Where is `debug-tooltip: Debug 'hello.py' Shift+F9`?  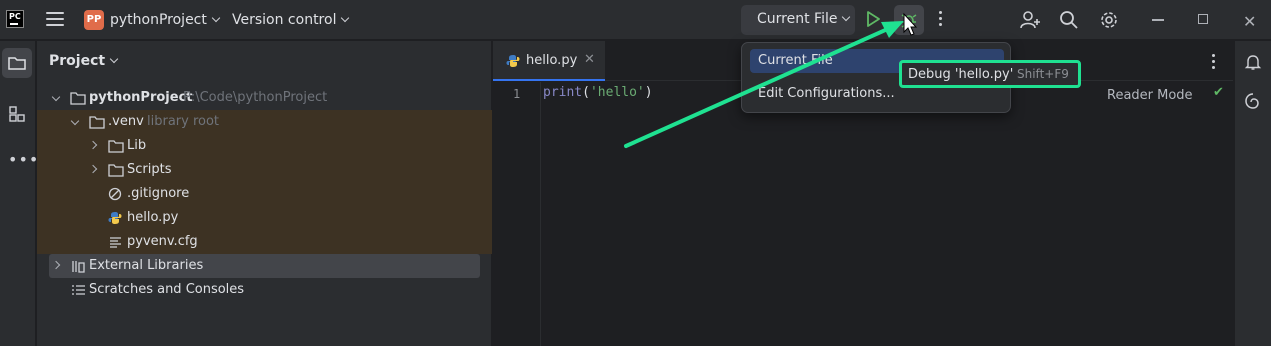 debug-tooltip: Debug 'hello.py' Shift+F9 is located at coordinates (990, 74).